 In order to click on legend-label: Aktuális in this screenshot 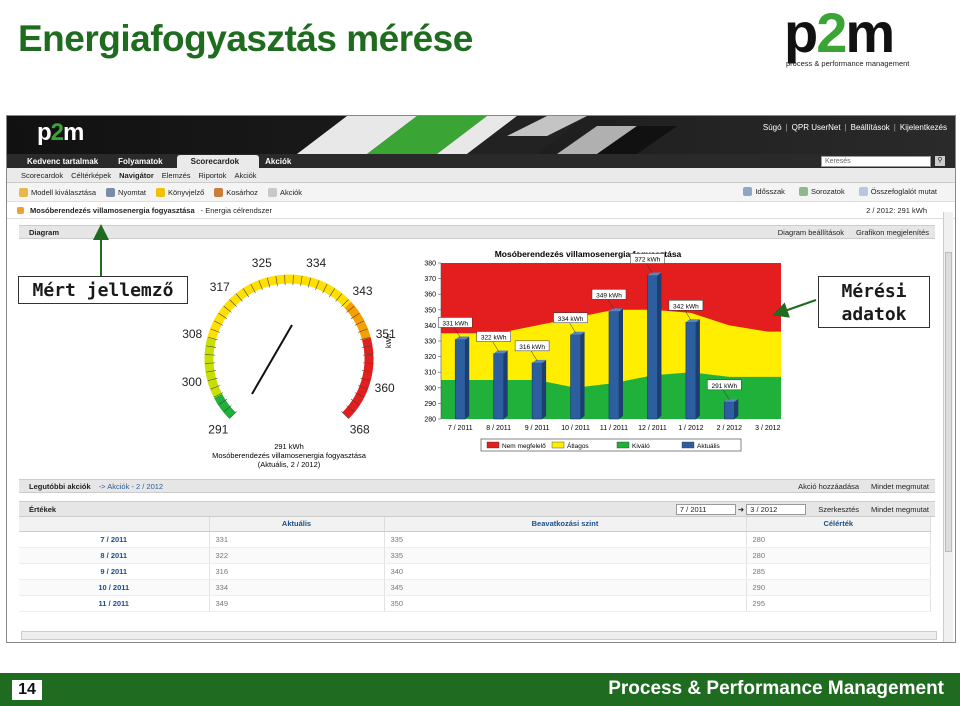, I will do `click(709, 446)`.